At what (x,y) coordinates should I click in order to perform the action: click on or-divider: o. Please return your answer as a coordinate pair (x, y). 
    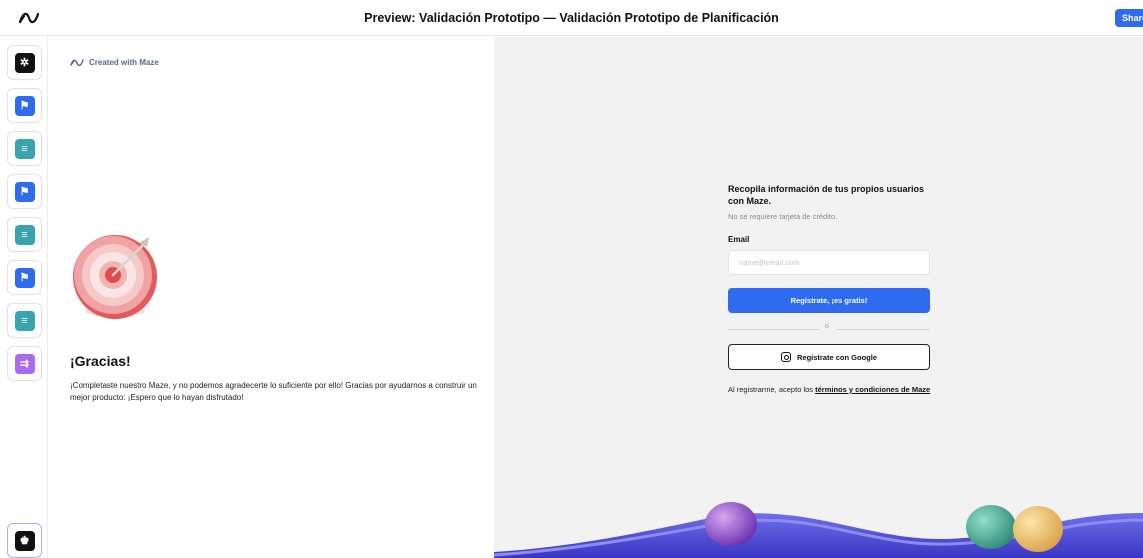
    Looking at the image, I should click on (830, 329).